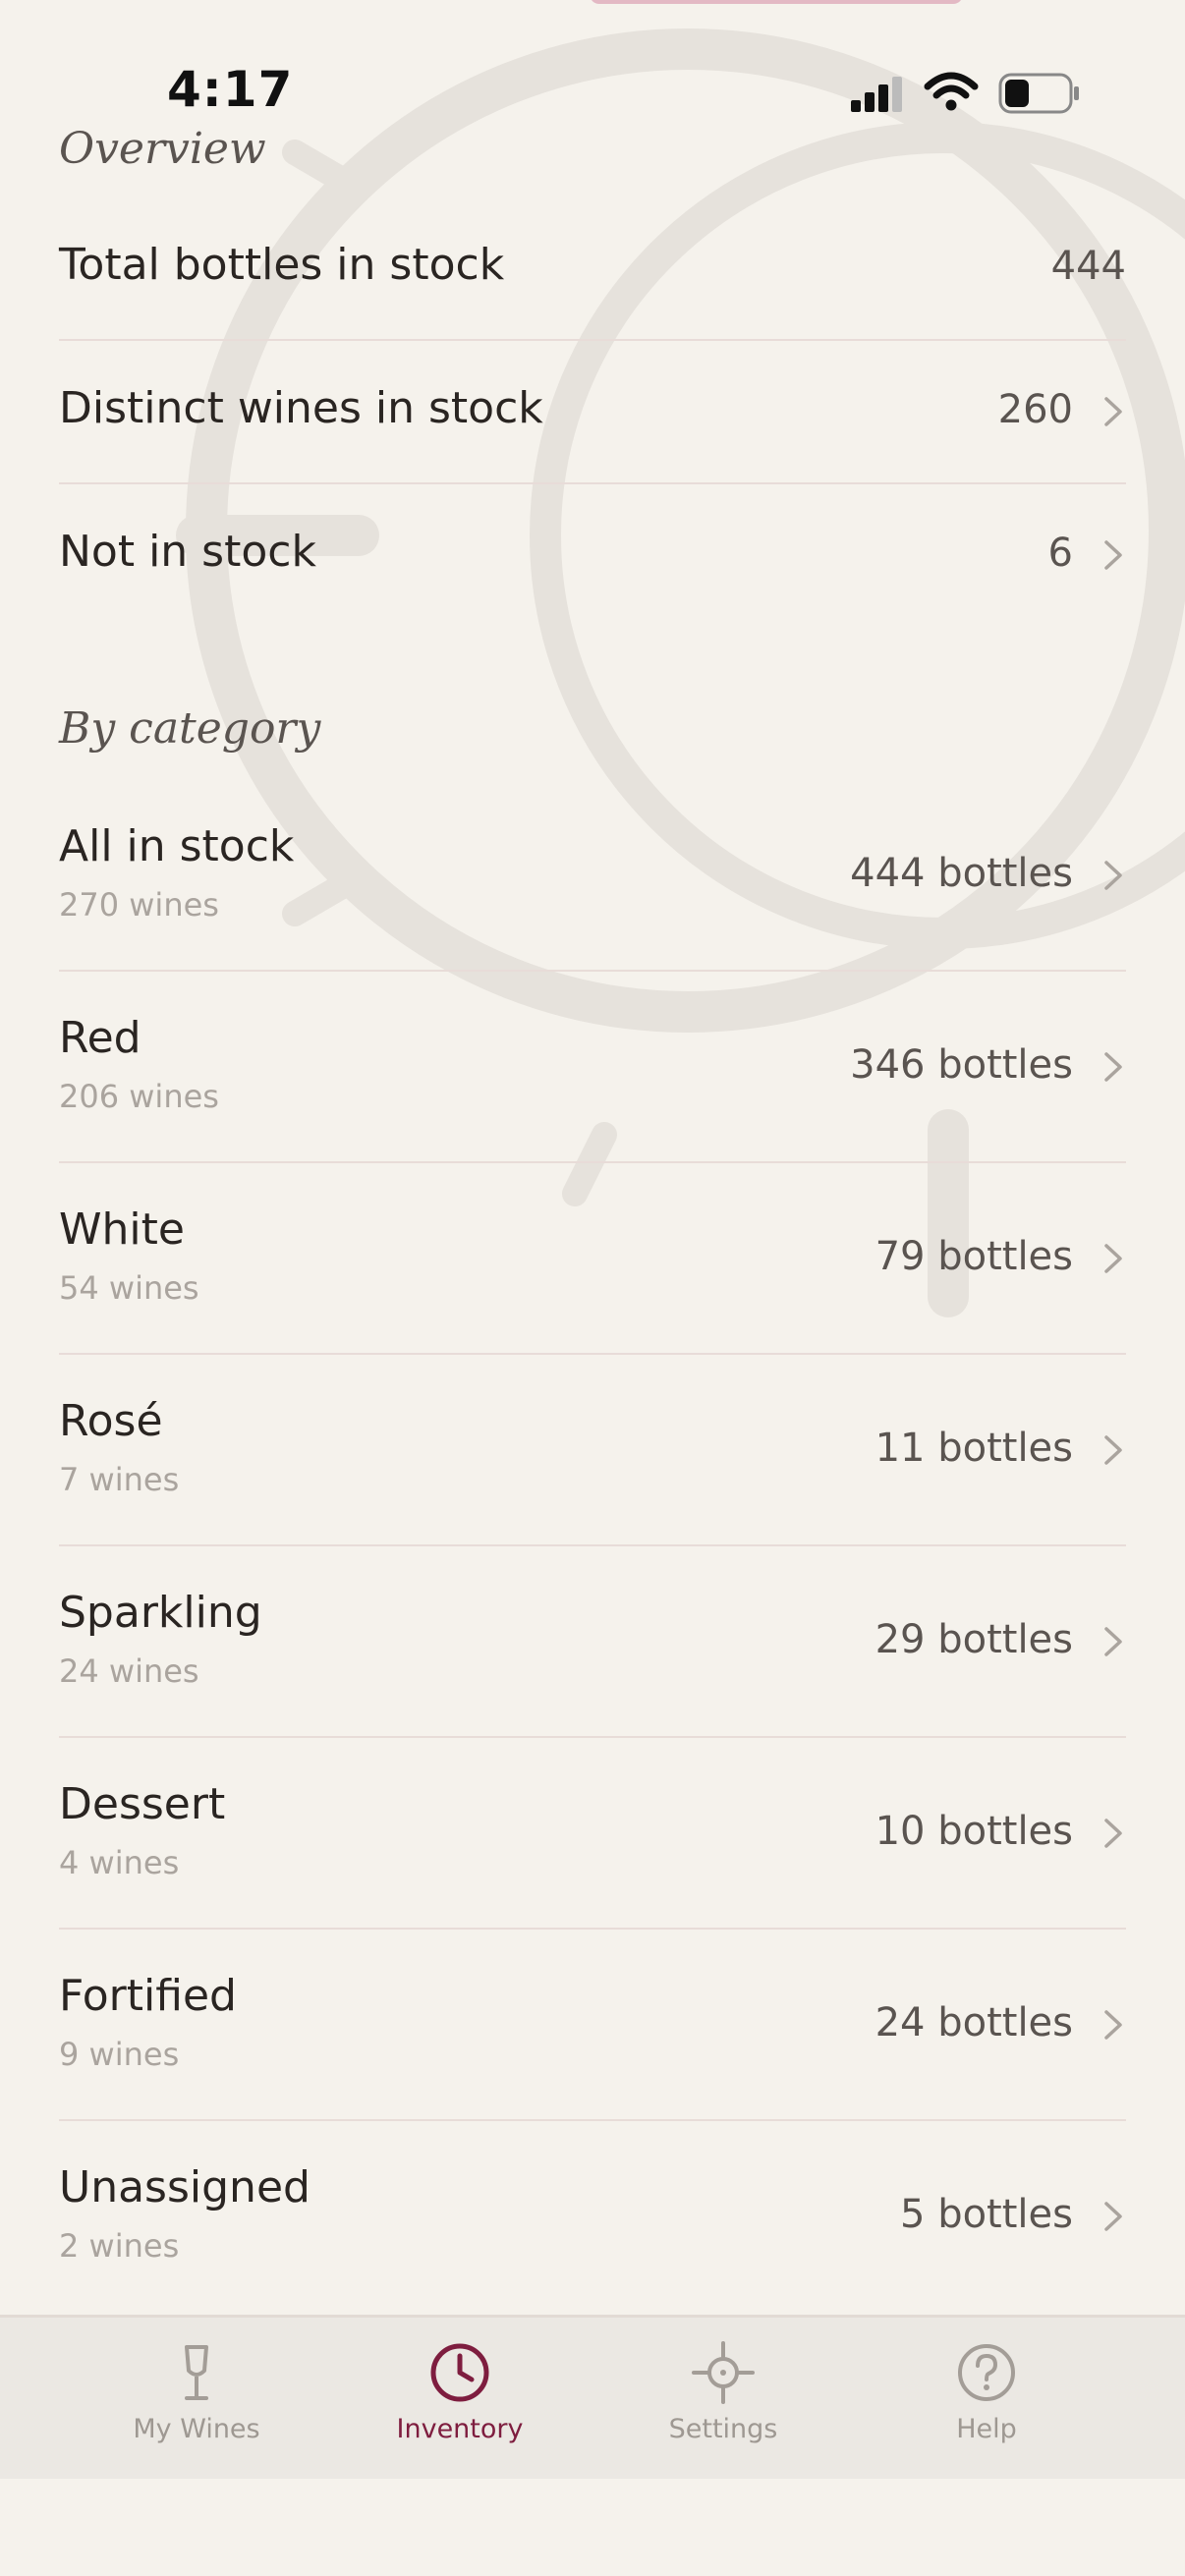 Image resolution: width=1185 pixels, height=2576 pixels. I want to click on row-sublabel: 24 wines, so click(129, 1671).